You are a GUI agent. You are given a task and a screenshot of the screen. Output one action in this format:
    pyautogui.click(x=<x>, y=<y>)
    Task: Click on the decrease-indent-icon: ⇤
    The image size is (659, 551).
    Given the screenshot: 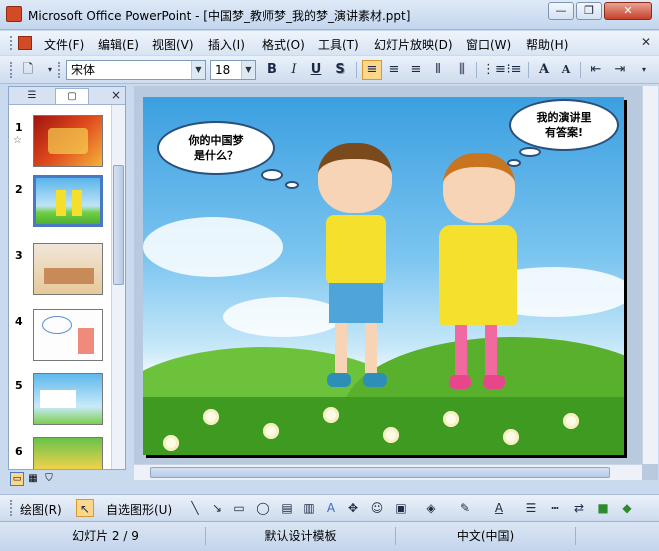 What is the action you would take?
    pyautogui.click(x=596, y=70)
    